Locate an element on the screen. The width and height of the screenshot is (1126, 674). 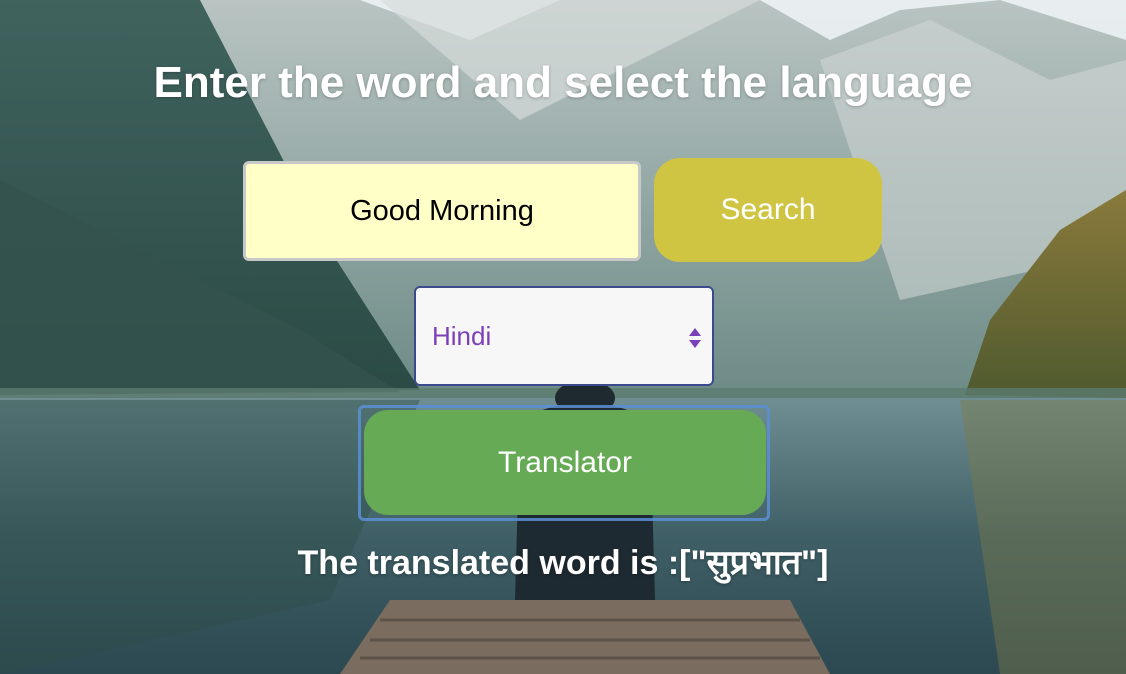
page-title: Enter the word and select the language is located at coordinates (563, 82).